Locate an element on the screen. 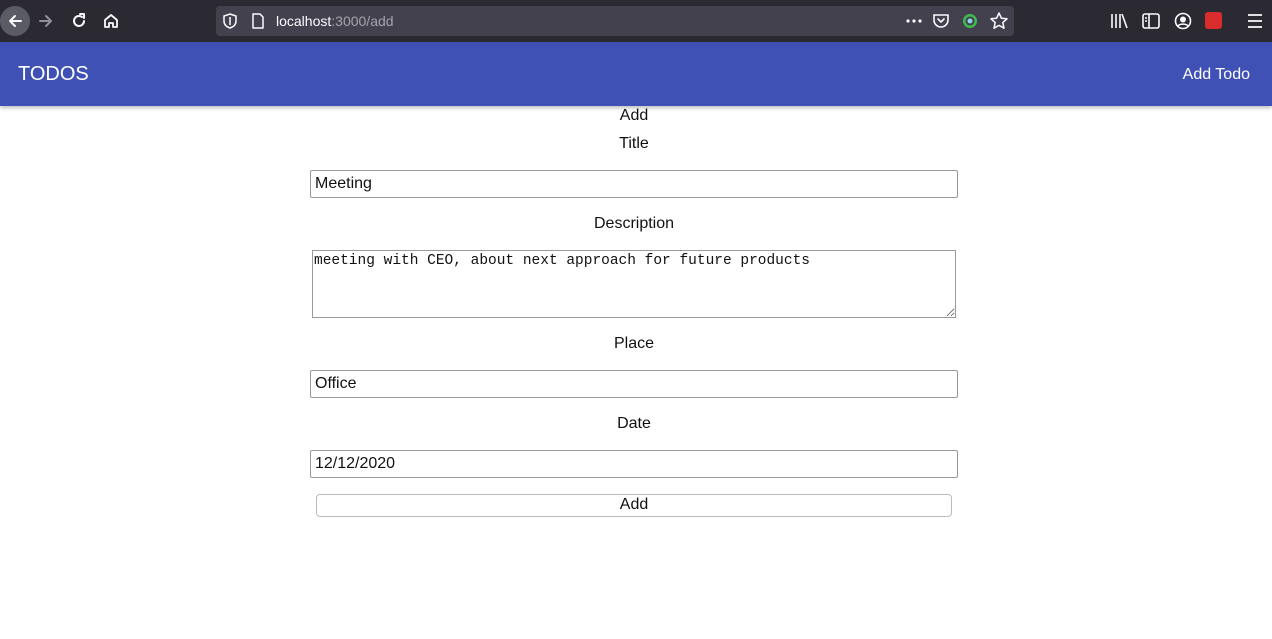 This screenshot has width=1272, height=639. form-heading: Add is located at coordinates (634, 115).